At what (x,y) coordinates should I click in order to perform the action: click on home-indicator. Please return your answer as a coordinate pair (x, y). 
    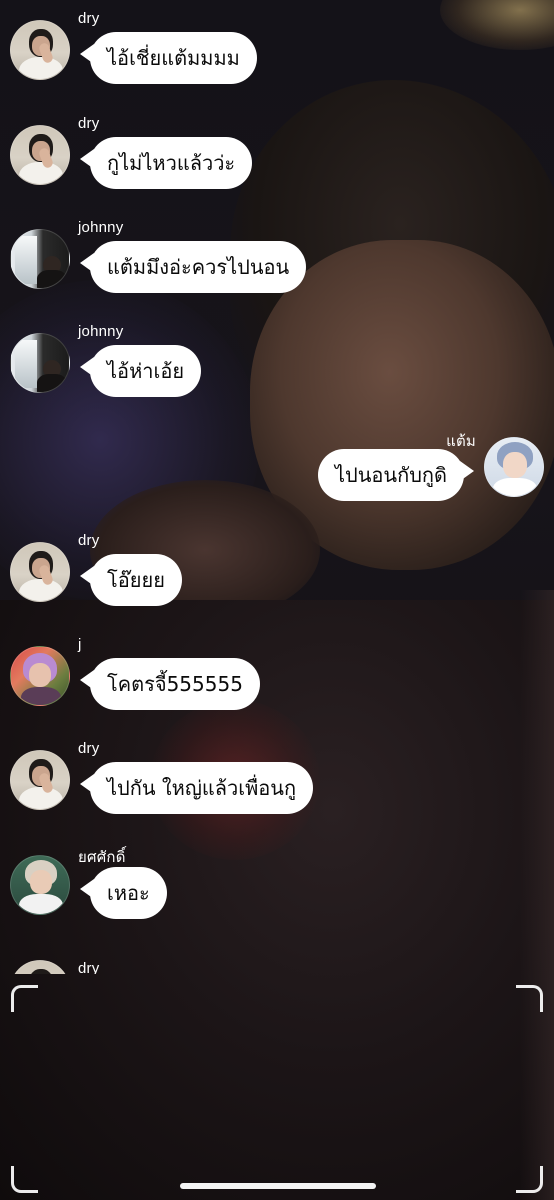
    Looking at the image, I should click on (278, 1186).